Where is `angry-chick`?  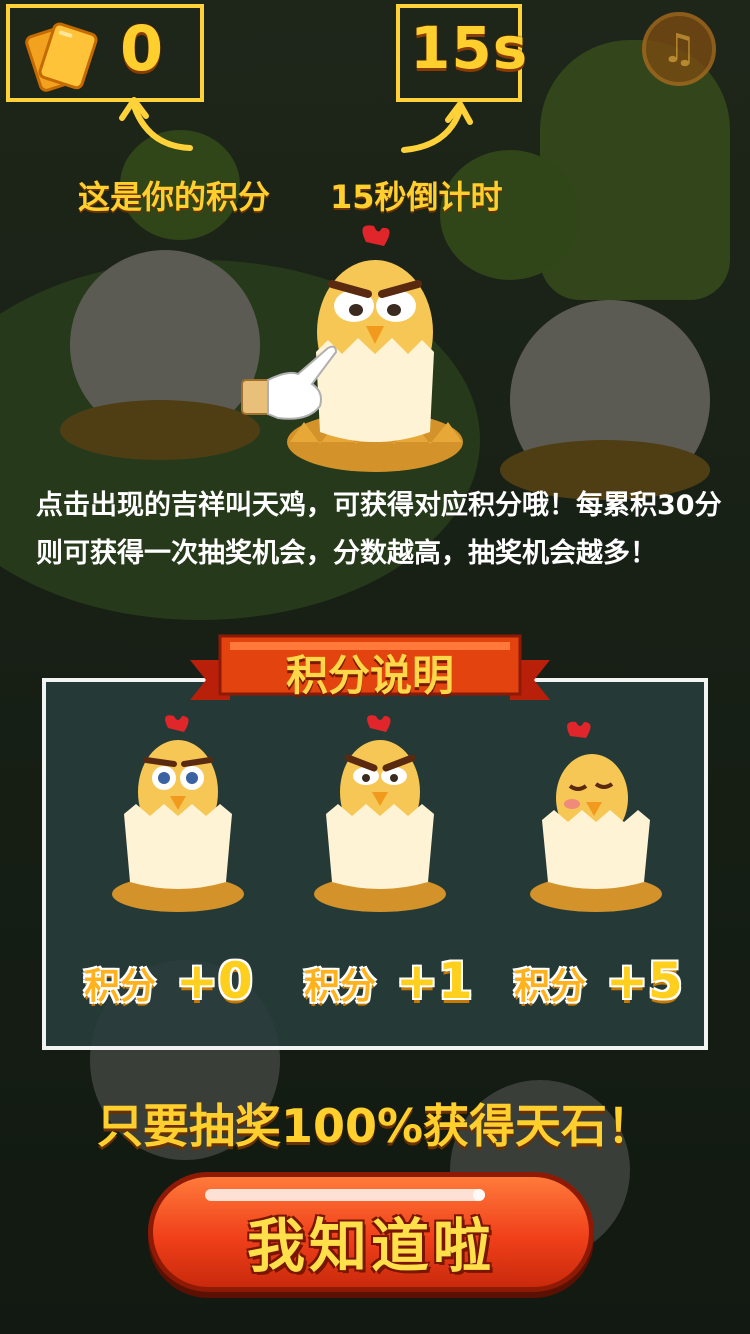 angry-chick is located at coordinates (380, 813).